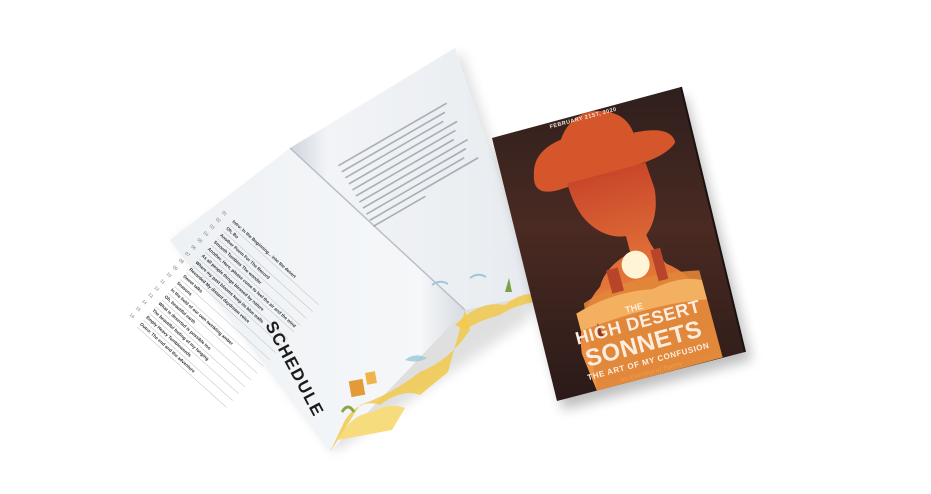  What do you see at coordinates (162, 281) in the screenshot?
I see `schedule-item-number: 11` at bounding box center [162, 281].